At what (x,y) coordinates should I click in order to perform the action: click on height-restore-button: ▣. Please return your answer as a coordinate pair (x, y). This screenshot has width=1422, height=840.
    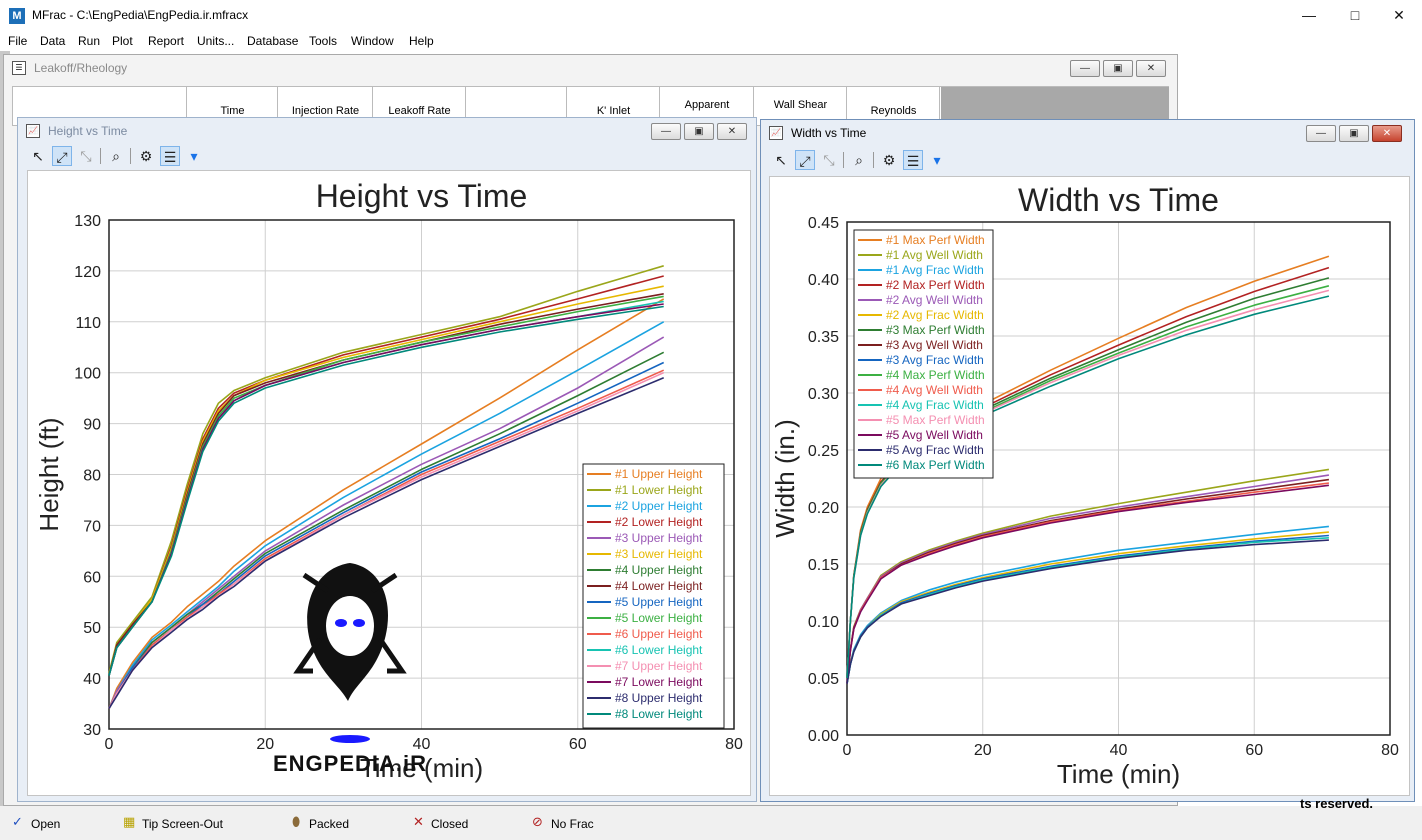
    Looking at the image, I should click on (699, 131).